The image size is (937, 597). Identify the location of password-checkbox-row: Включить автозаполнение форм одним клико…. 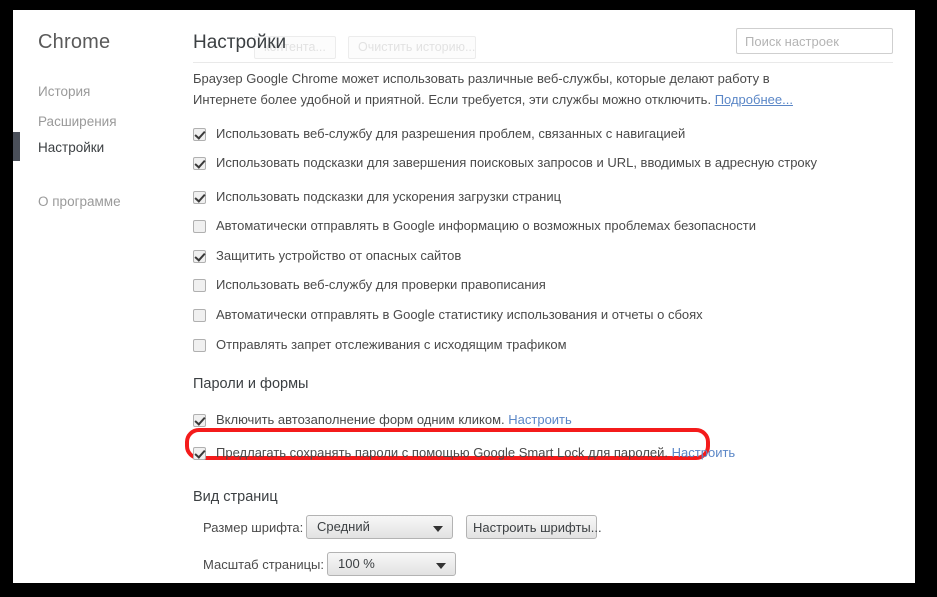
(382, 420).